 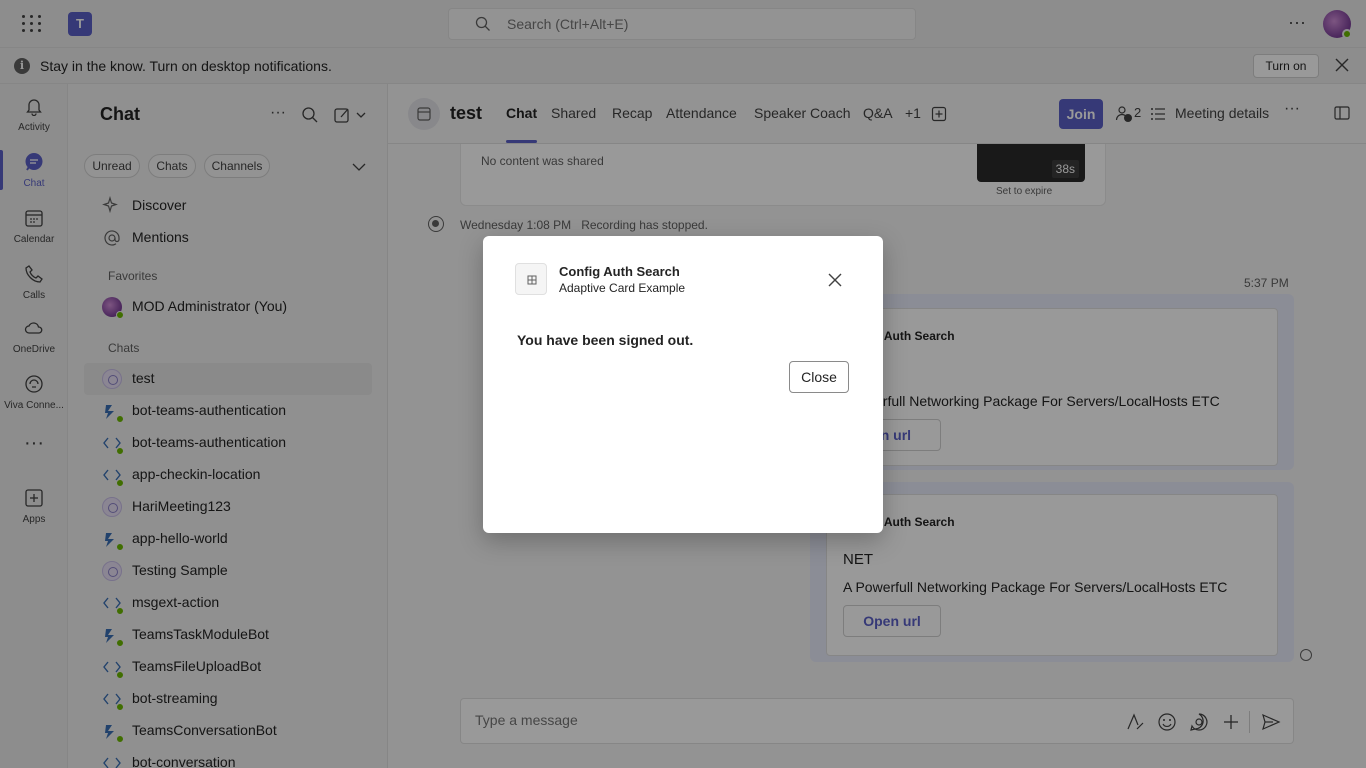 I want to click on close-icon, so click(x=835, y=280).